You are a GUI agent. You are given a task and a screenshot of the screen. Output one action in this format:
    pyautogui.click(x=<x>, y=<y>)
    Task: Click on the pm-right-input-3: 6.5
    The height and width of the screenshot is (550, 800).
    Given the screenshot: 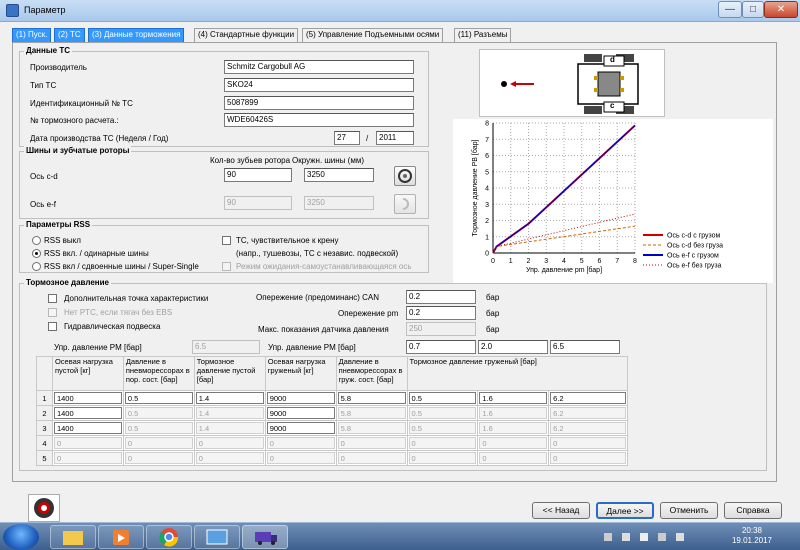 What is the action you would take?
    pyautogui.click(x=585, y=347)
    